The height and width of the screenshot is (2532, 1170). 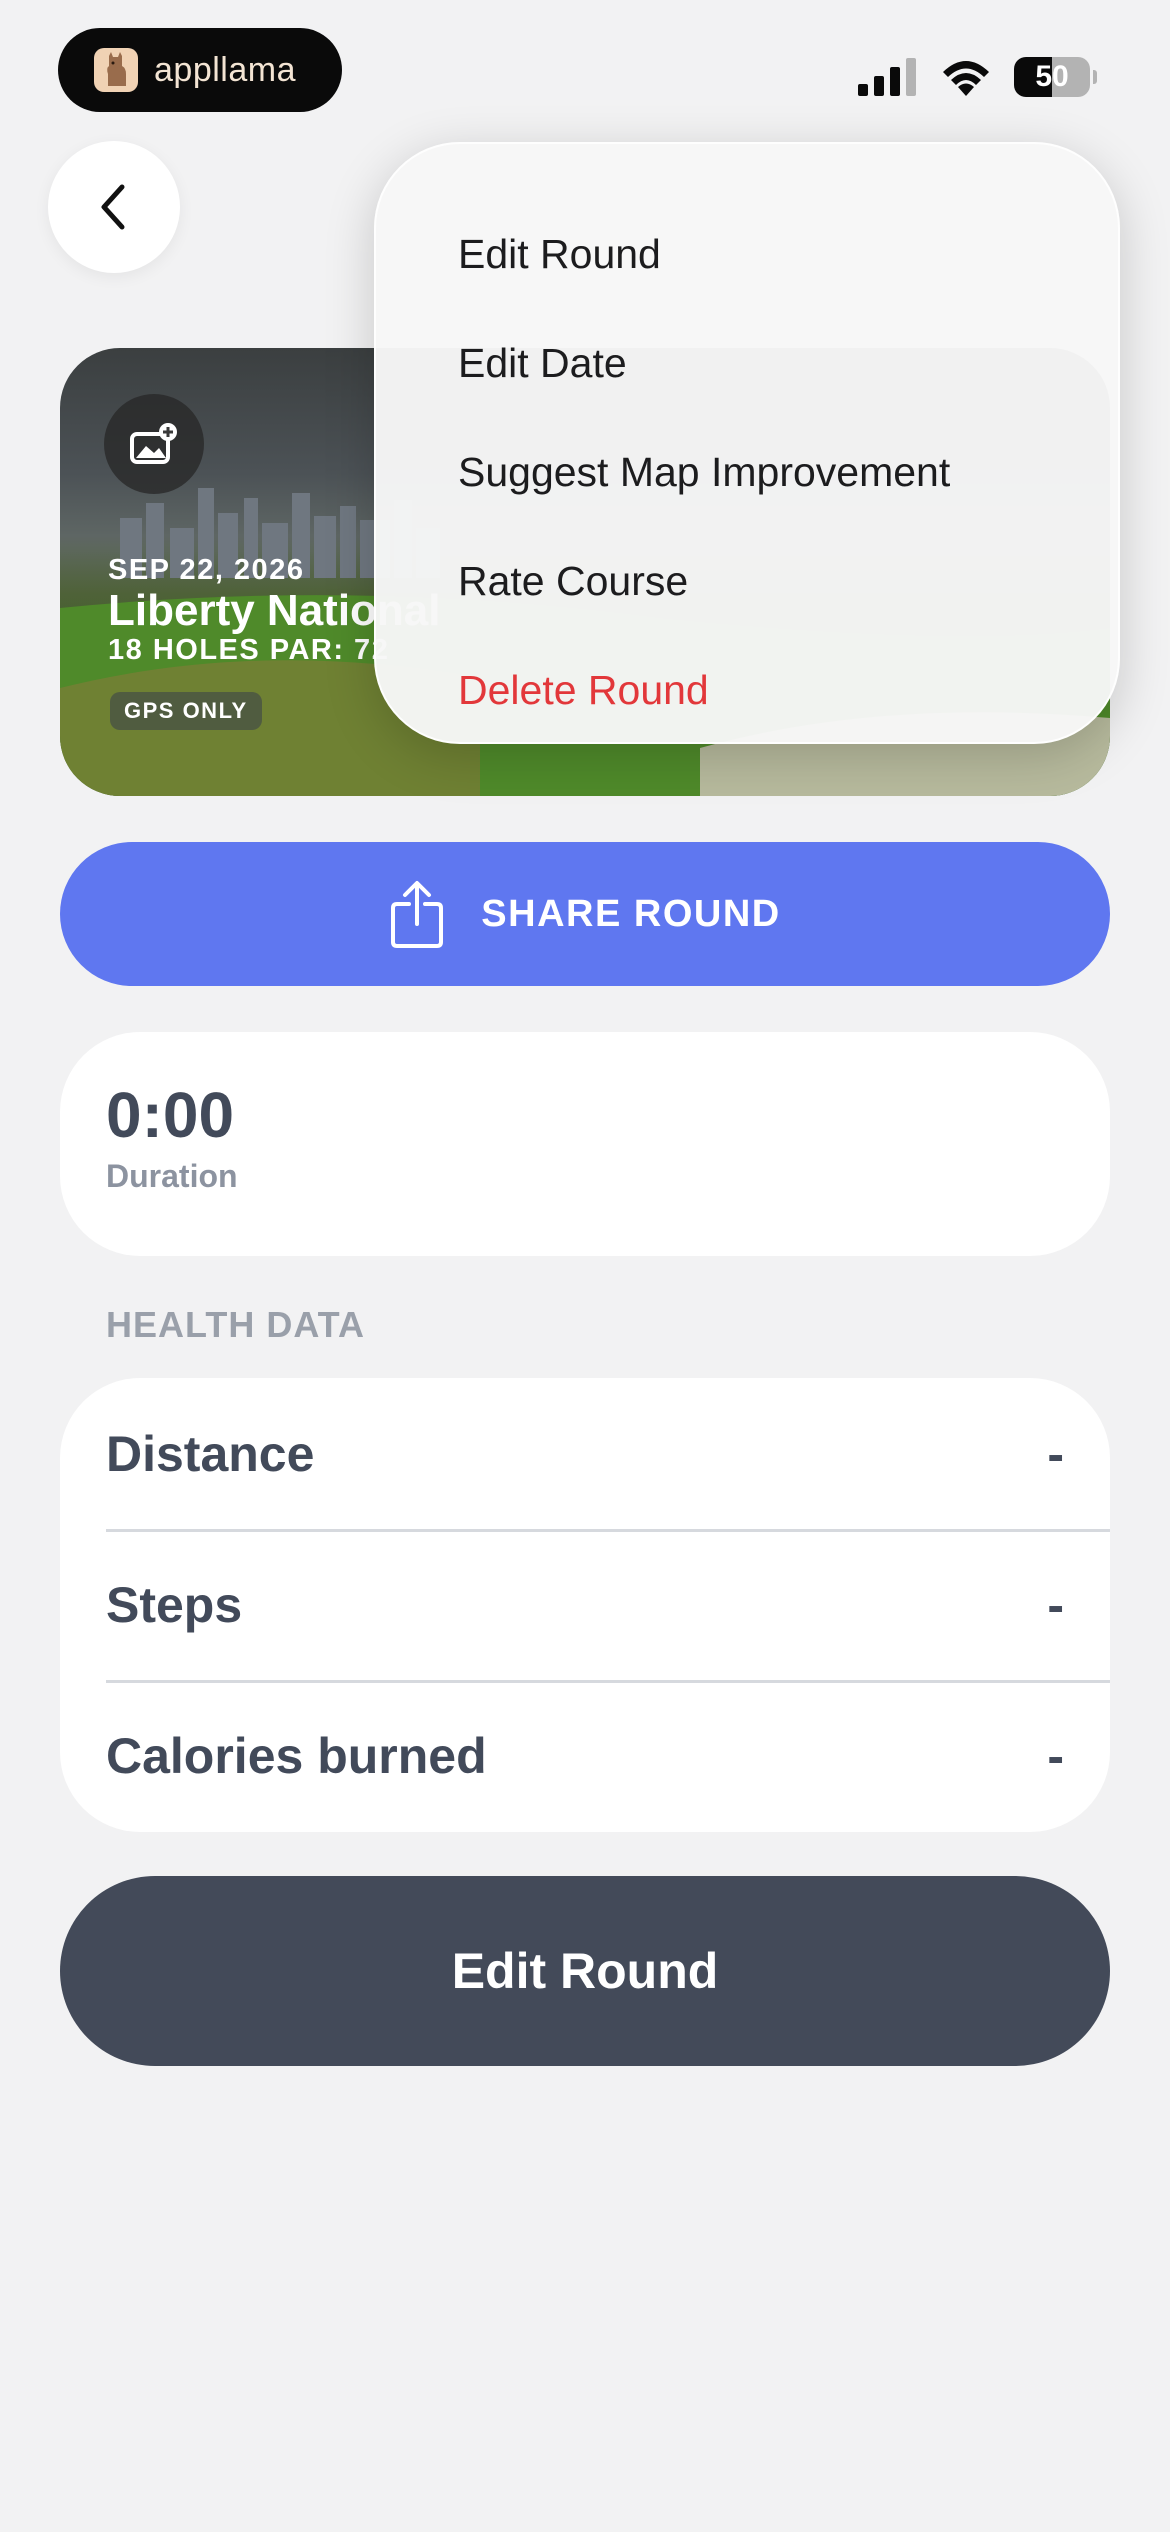 What do you see at coordinates (417, 914) in the screenshot?
I see `share-icon` at bounding box center [417, 914].